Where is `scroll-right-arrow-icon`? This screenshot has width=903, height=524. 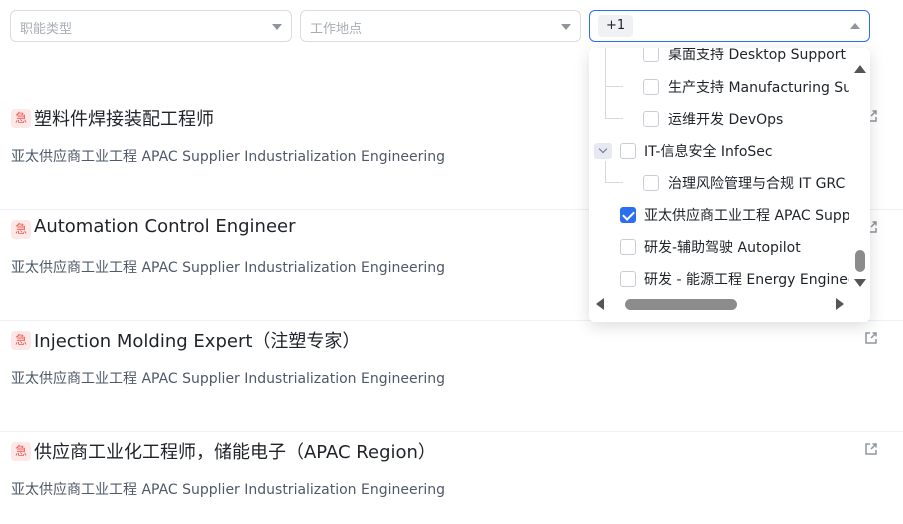 scroll-right-arrow-icon is located at coordinates (840, 304).